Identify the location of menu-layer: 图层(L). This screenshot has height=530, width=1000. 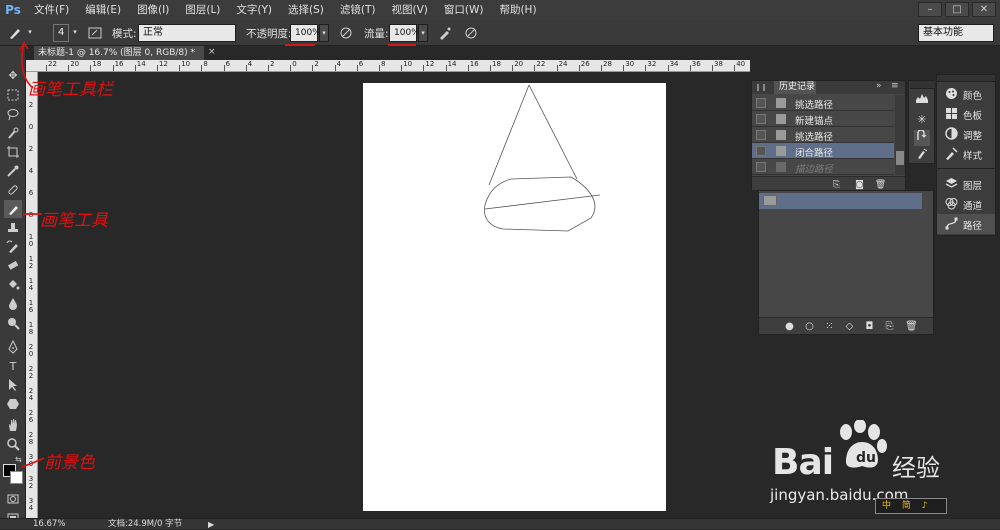
(202, 10).